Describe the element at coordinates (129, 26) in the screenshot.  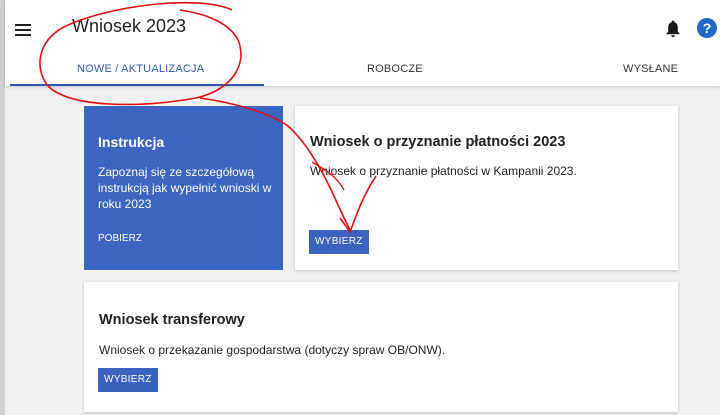
I see `page-title: Wniosek 2023` at that location.